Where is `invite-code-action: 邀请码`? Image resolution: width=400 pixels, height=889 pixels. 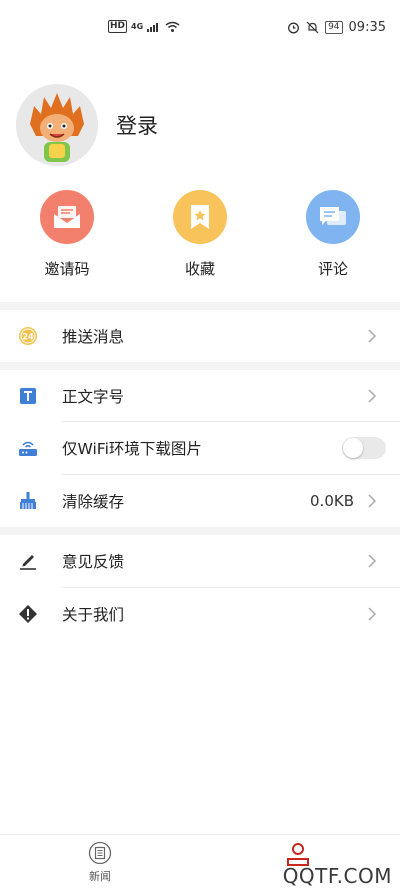 invite-code-action: 邀请码 is located at coordinates (67, 234).